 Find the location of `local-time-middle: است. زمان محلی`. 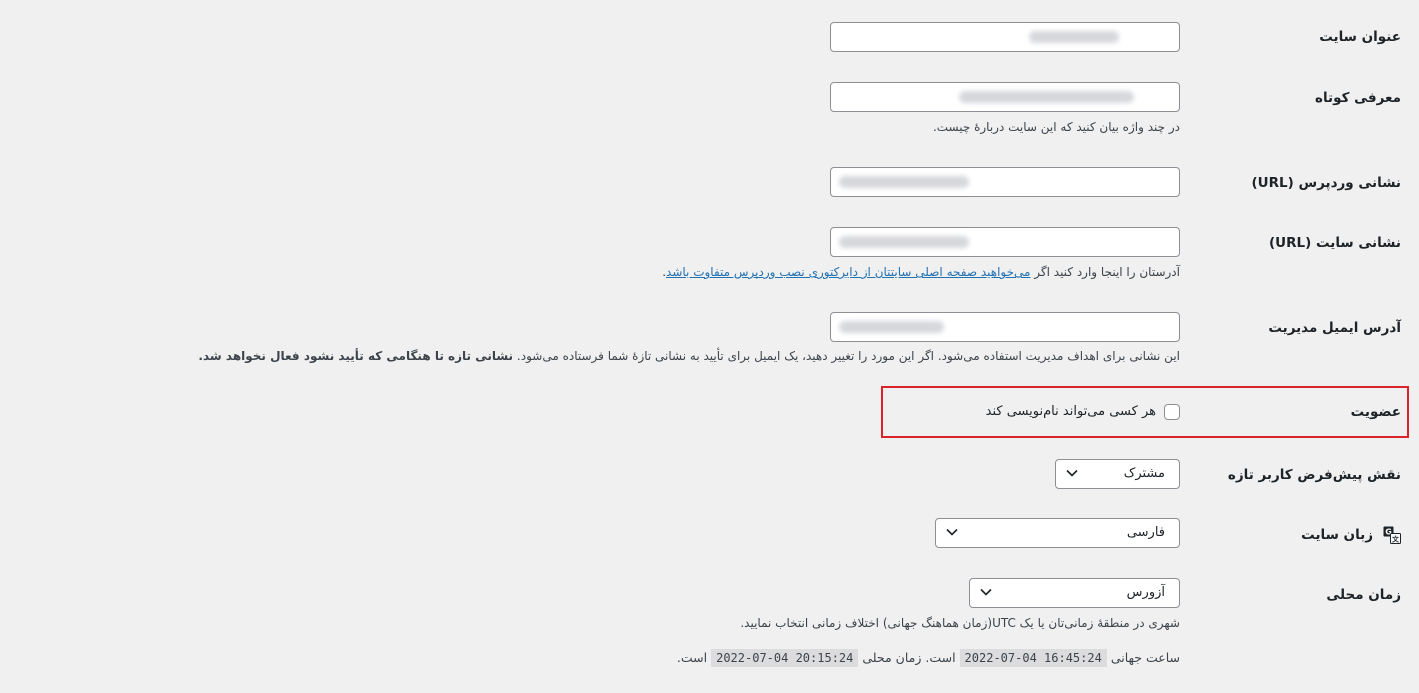

local-time-middle: است. زمان محلی is located at coordinates (909, 657).